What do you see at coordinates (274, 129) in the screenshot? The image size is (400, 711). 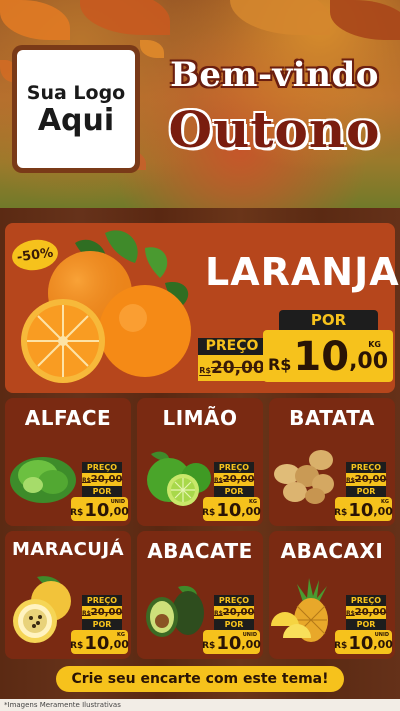 I see `season-heading: Outono` at bounding box center [274, 129].